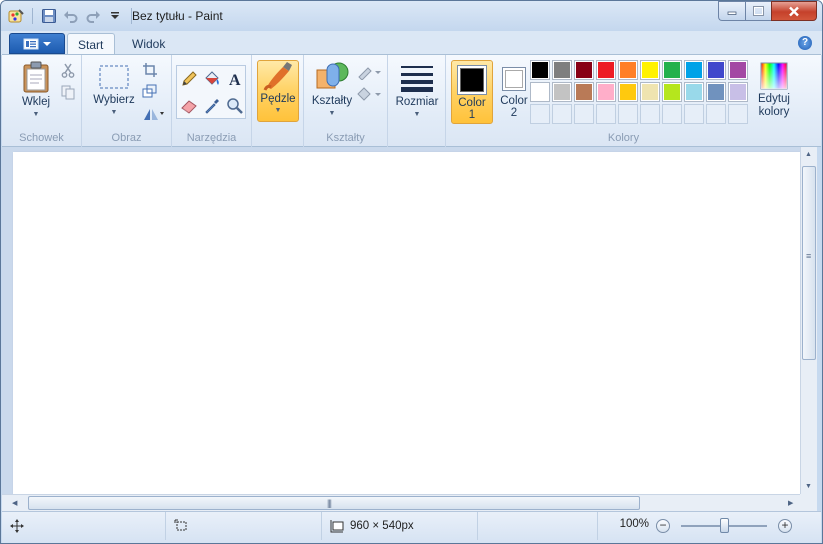  Describe the element at coordinates (758, 11) in the screenshot. I see `maximize-button` at that location.